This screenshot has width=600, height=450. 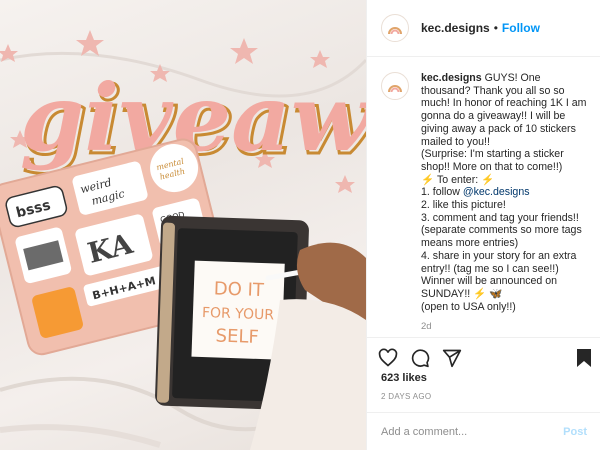 I want to click on comment-input, so click(x=472, y=431).